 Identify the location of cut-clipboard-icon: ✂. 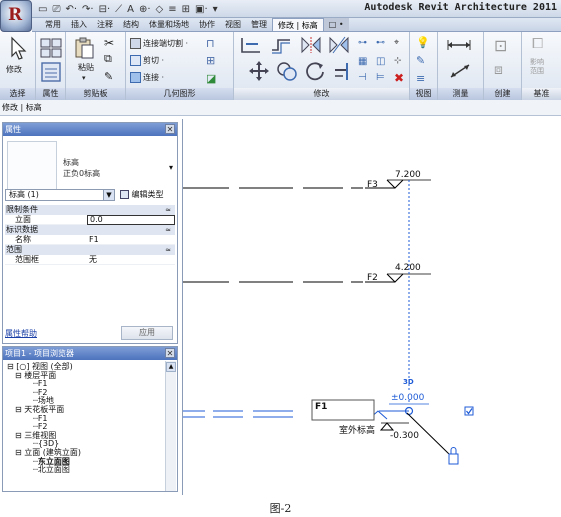
(109, 43).